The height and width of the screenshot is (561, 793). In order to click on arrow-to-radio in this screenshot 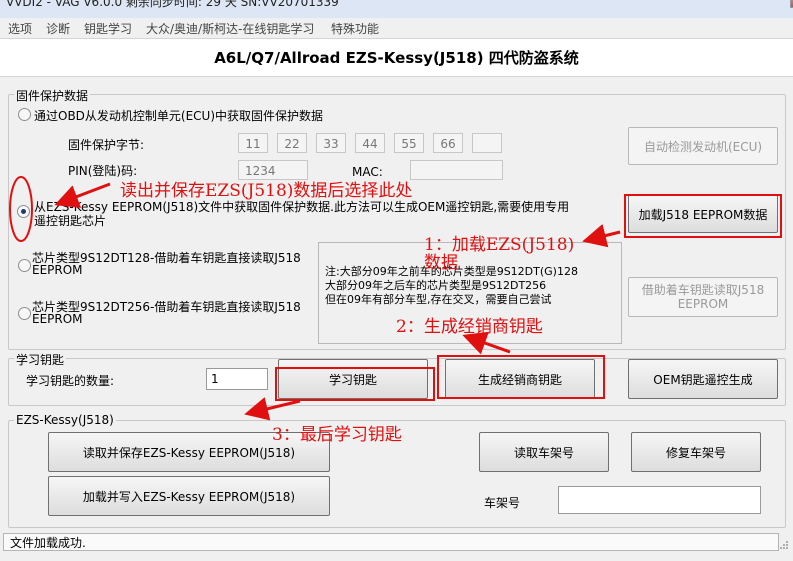, I will do `click(82, 195)`.